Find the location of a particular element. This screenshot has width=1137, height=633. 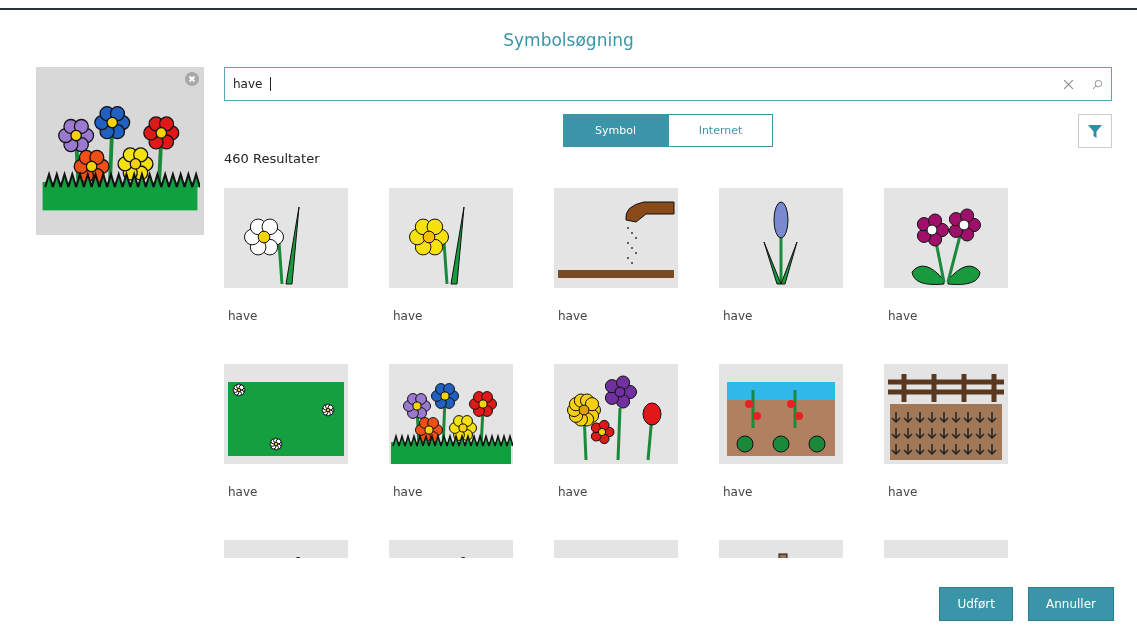

filter-icon is located at coordinates (1095, 131).